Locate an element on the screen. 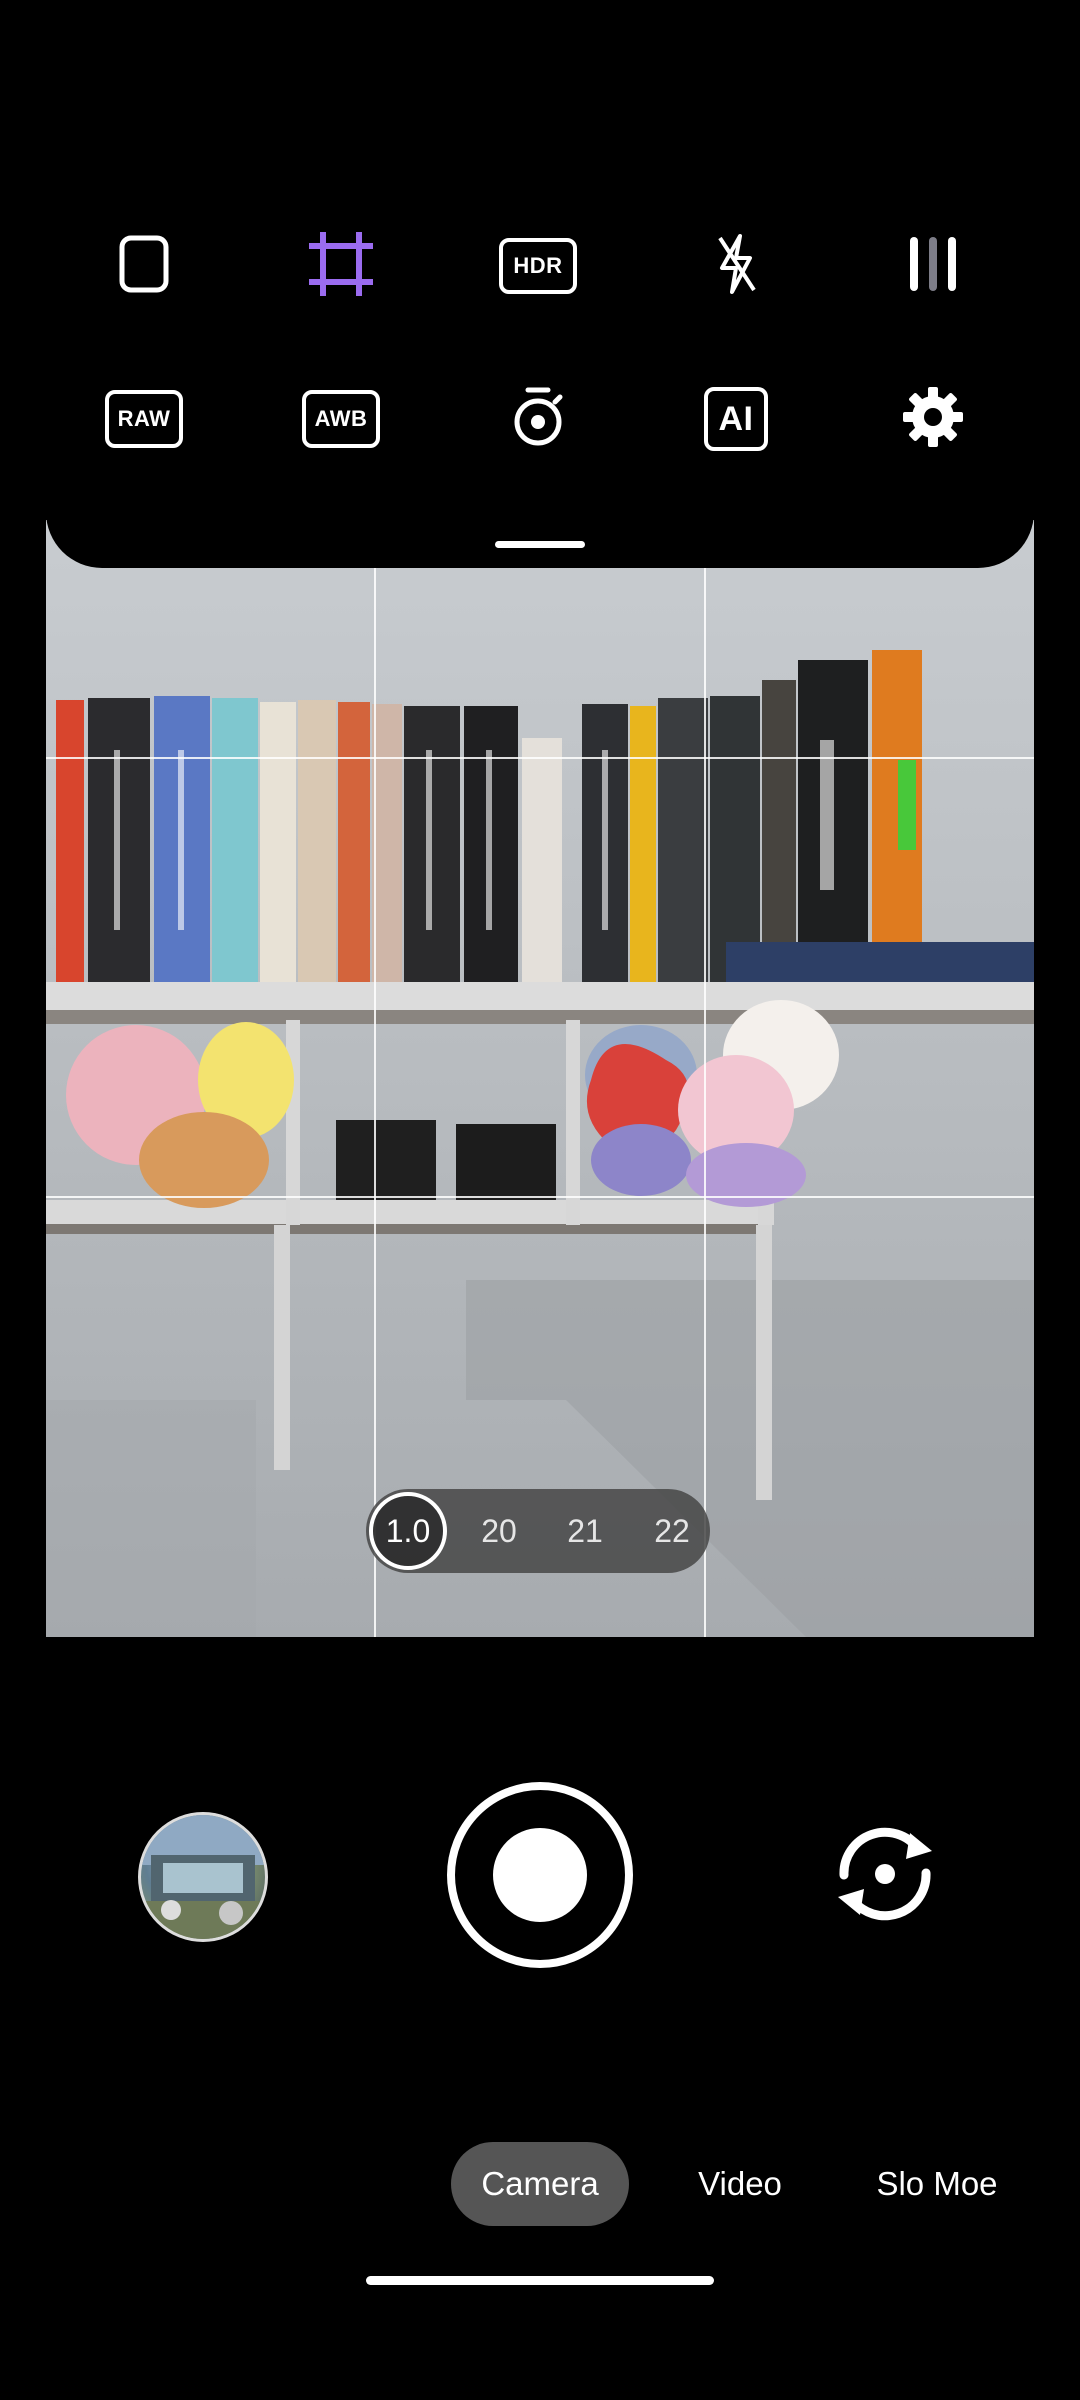 This screenshot has width=1080, height=2400. panel-drag-handle is located at coordinates (540, 544).